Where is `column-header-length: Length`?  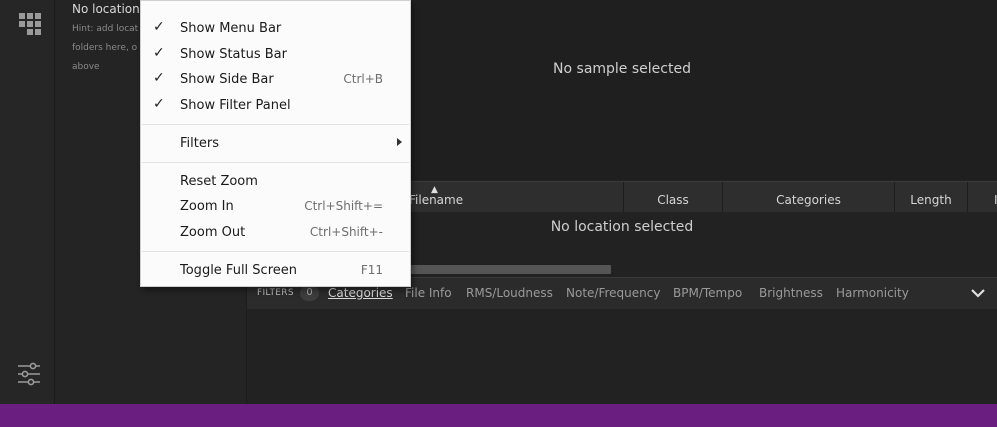 column-header-length: Length is located at coordinates (930, 197).